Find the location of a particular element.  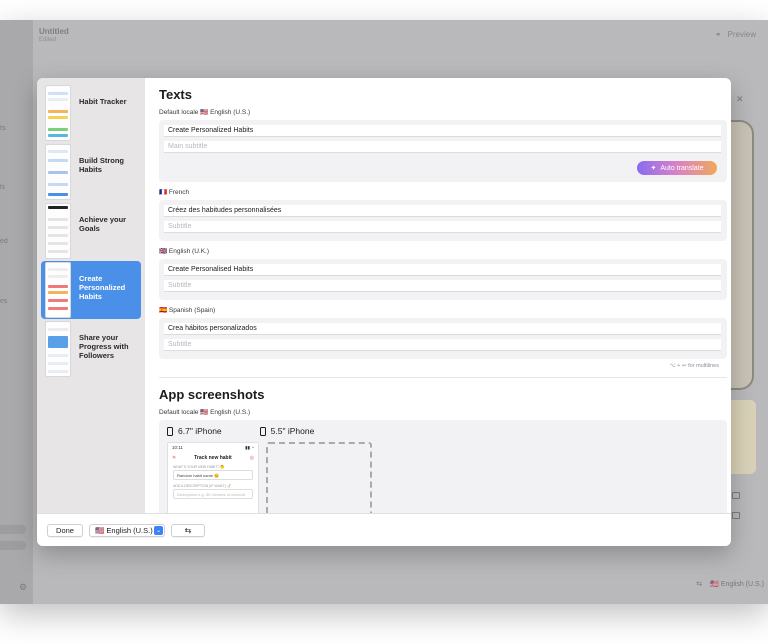

screenshot-item-habit-tracker: Habit Tracker is located at coordinates (91, 113).